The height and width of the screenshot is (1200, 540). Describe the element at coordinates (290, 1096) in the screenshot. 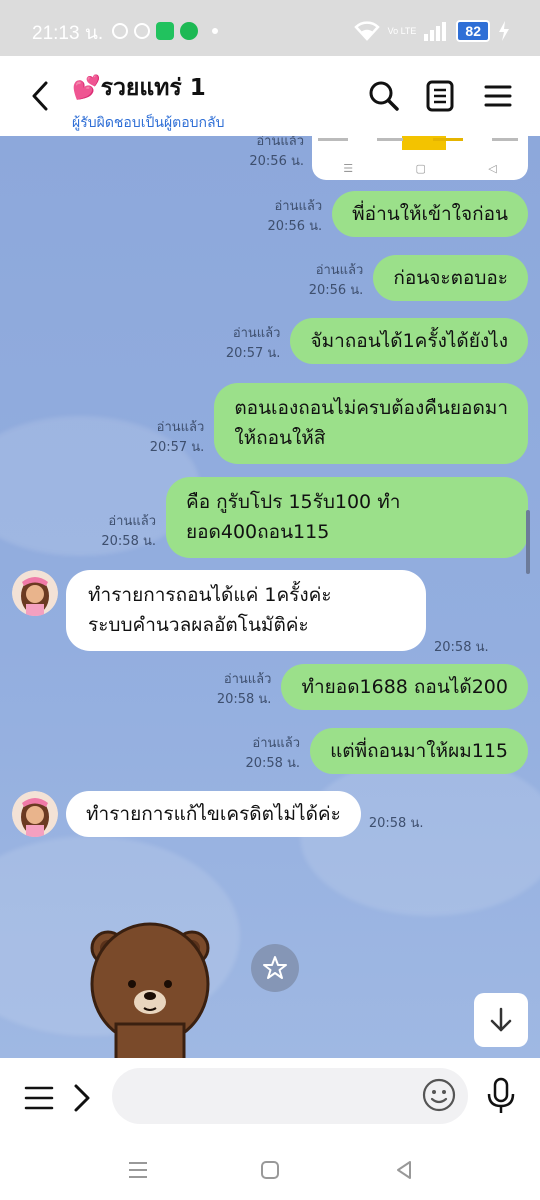

I see `message-input` at that location.